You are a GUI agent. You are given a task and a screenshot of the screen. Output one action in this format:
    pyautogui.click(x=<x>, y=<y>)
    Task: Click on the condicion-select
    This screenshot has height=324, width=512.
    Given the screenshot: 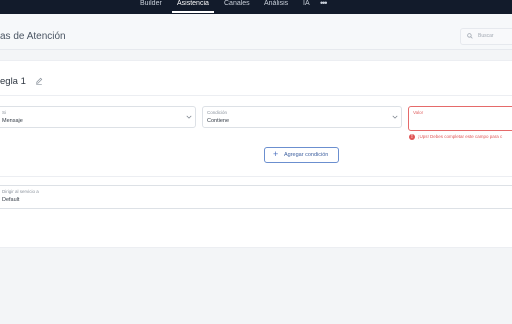 What is the action you would take?
    pyautogui.click(x=302, y=117)
    